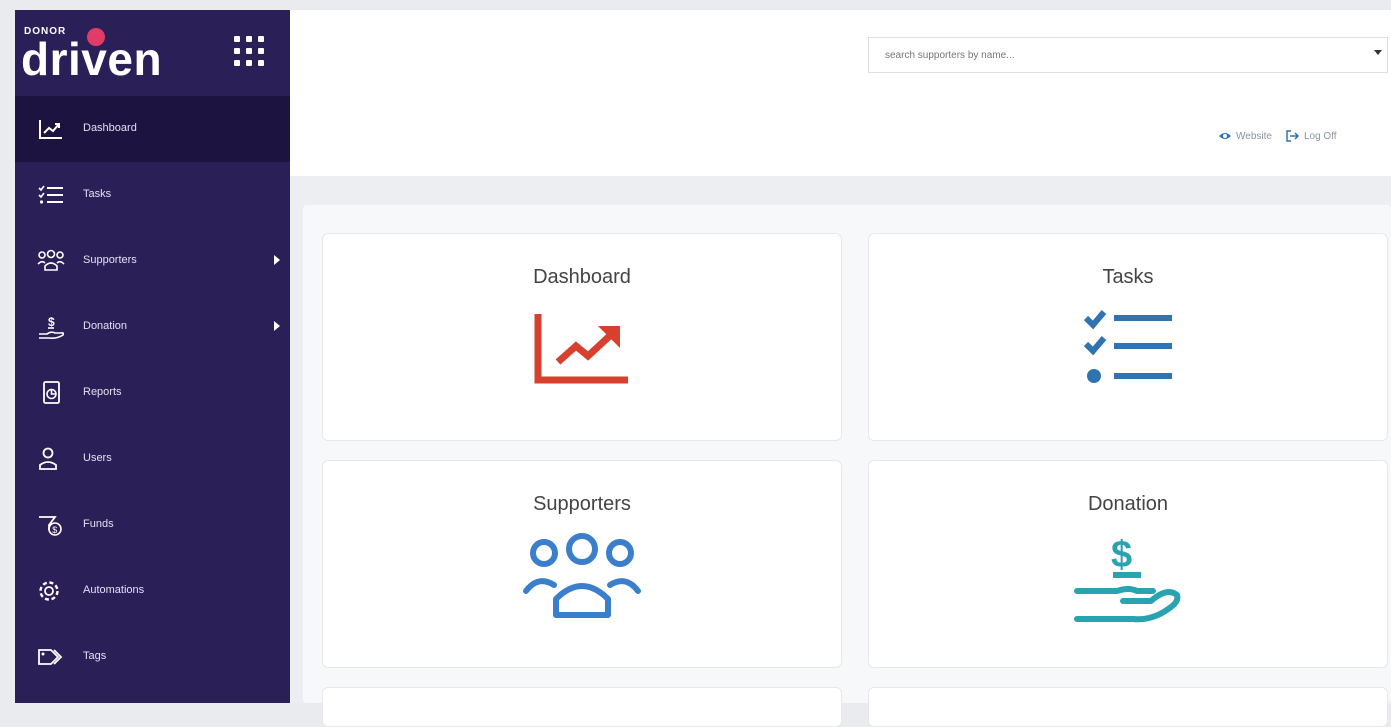 This screenshot has width=1391, height=727. Describe the element at coordinates (249, 49) in the screenshot. I see `apps-grid-icon` at that location.